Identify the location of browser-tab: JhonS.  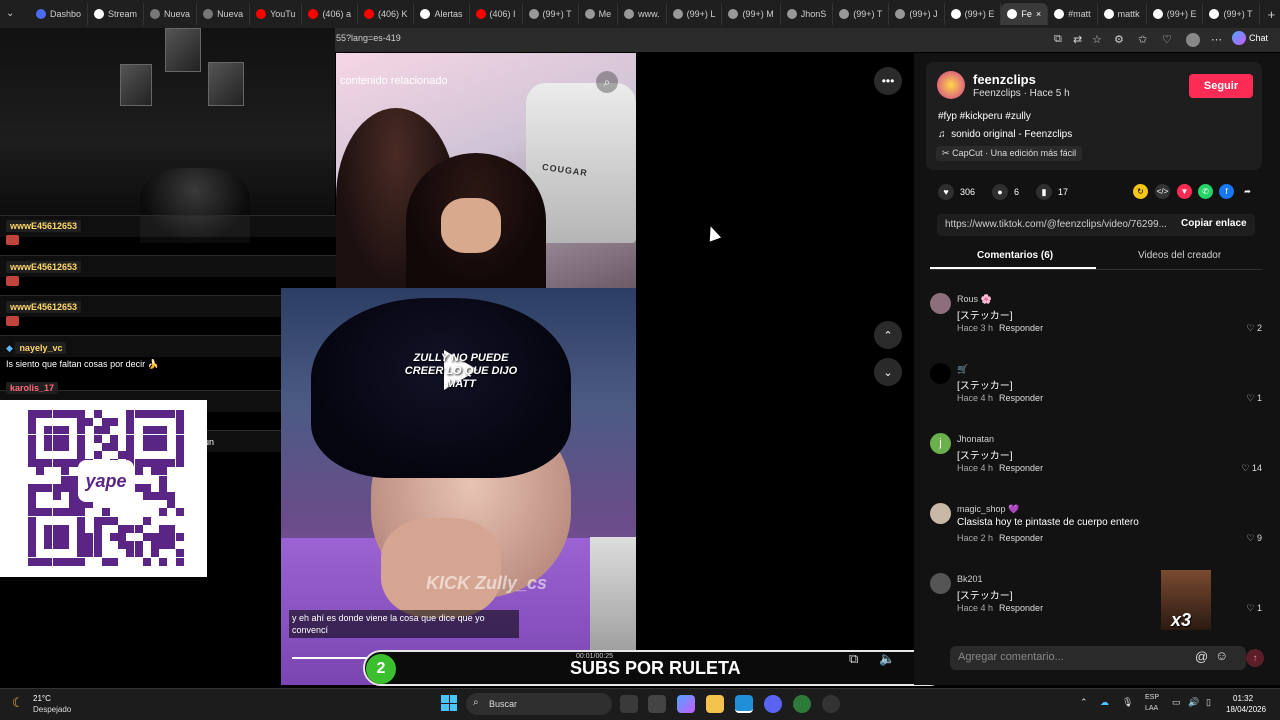
(807, 14).